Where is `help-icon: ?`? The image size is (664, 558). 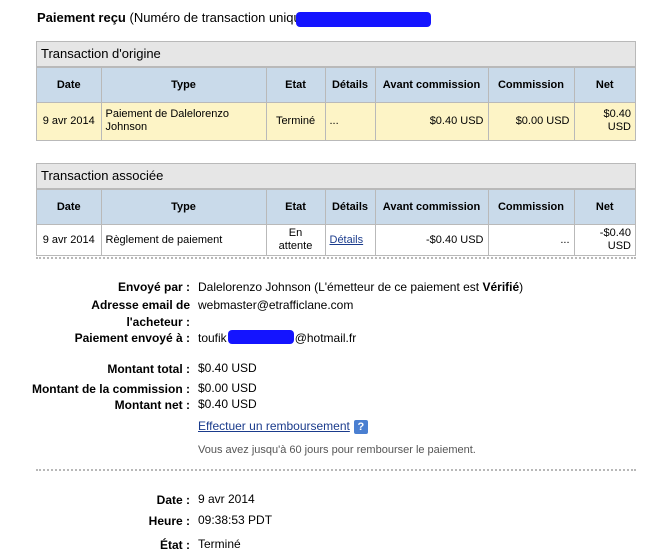
help-icon: ? is located at coordinates (360, 426).